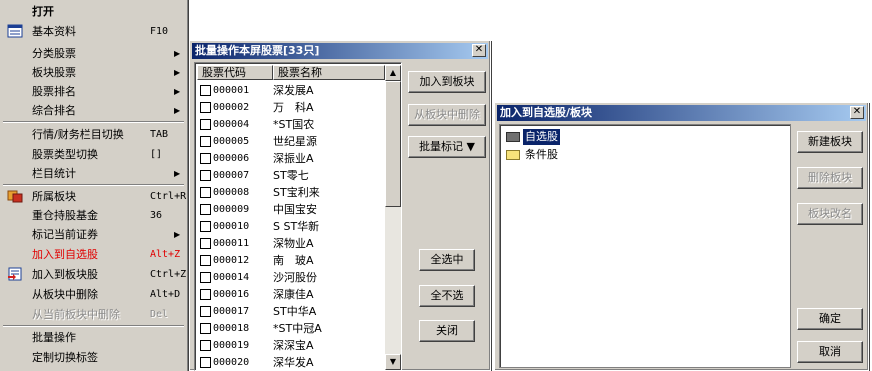  Describe the element at coordinates (830, 352) in the screenshot. I see `cancel-button: 取消` at that location.